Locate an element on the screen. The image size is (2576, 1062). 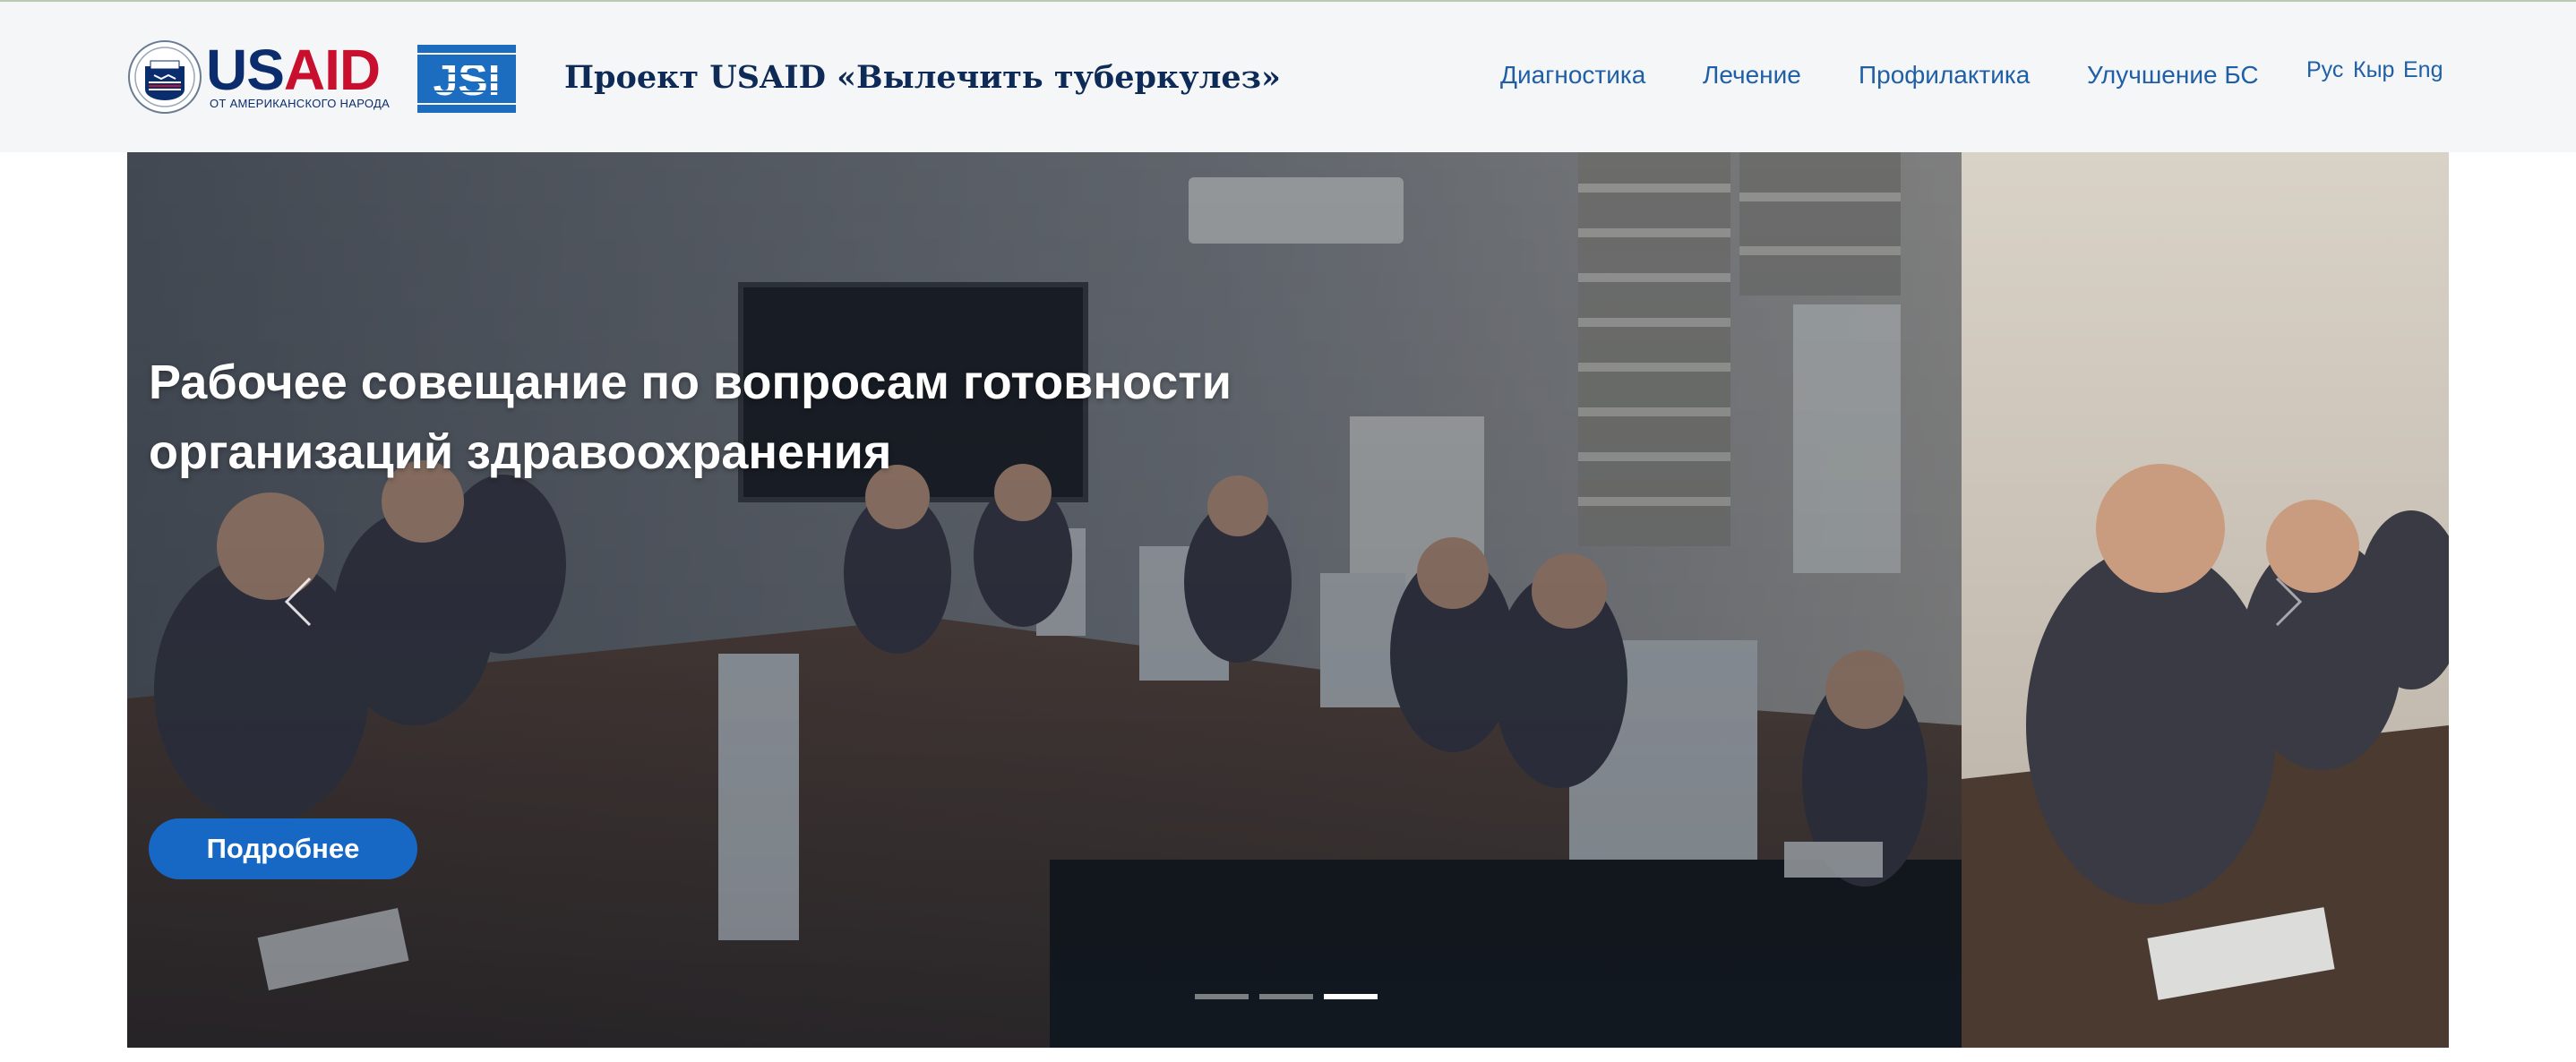
nav-item-diagnostics: Диагностика is located at coordinates (1572, 76).